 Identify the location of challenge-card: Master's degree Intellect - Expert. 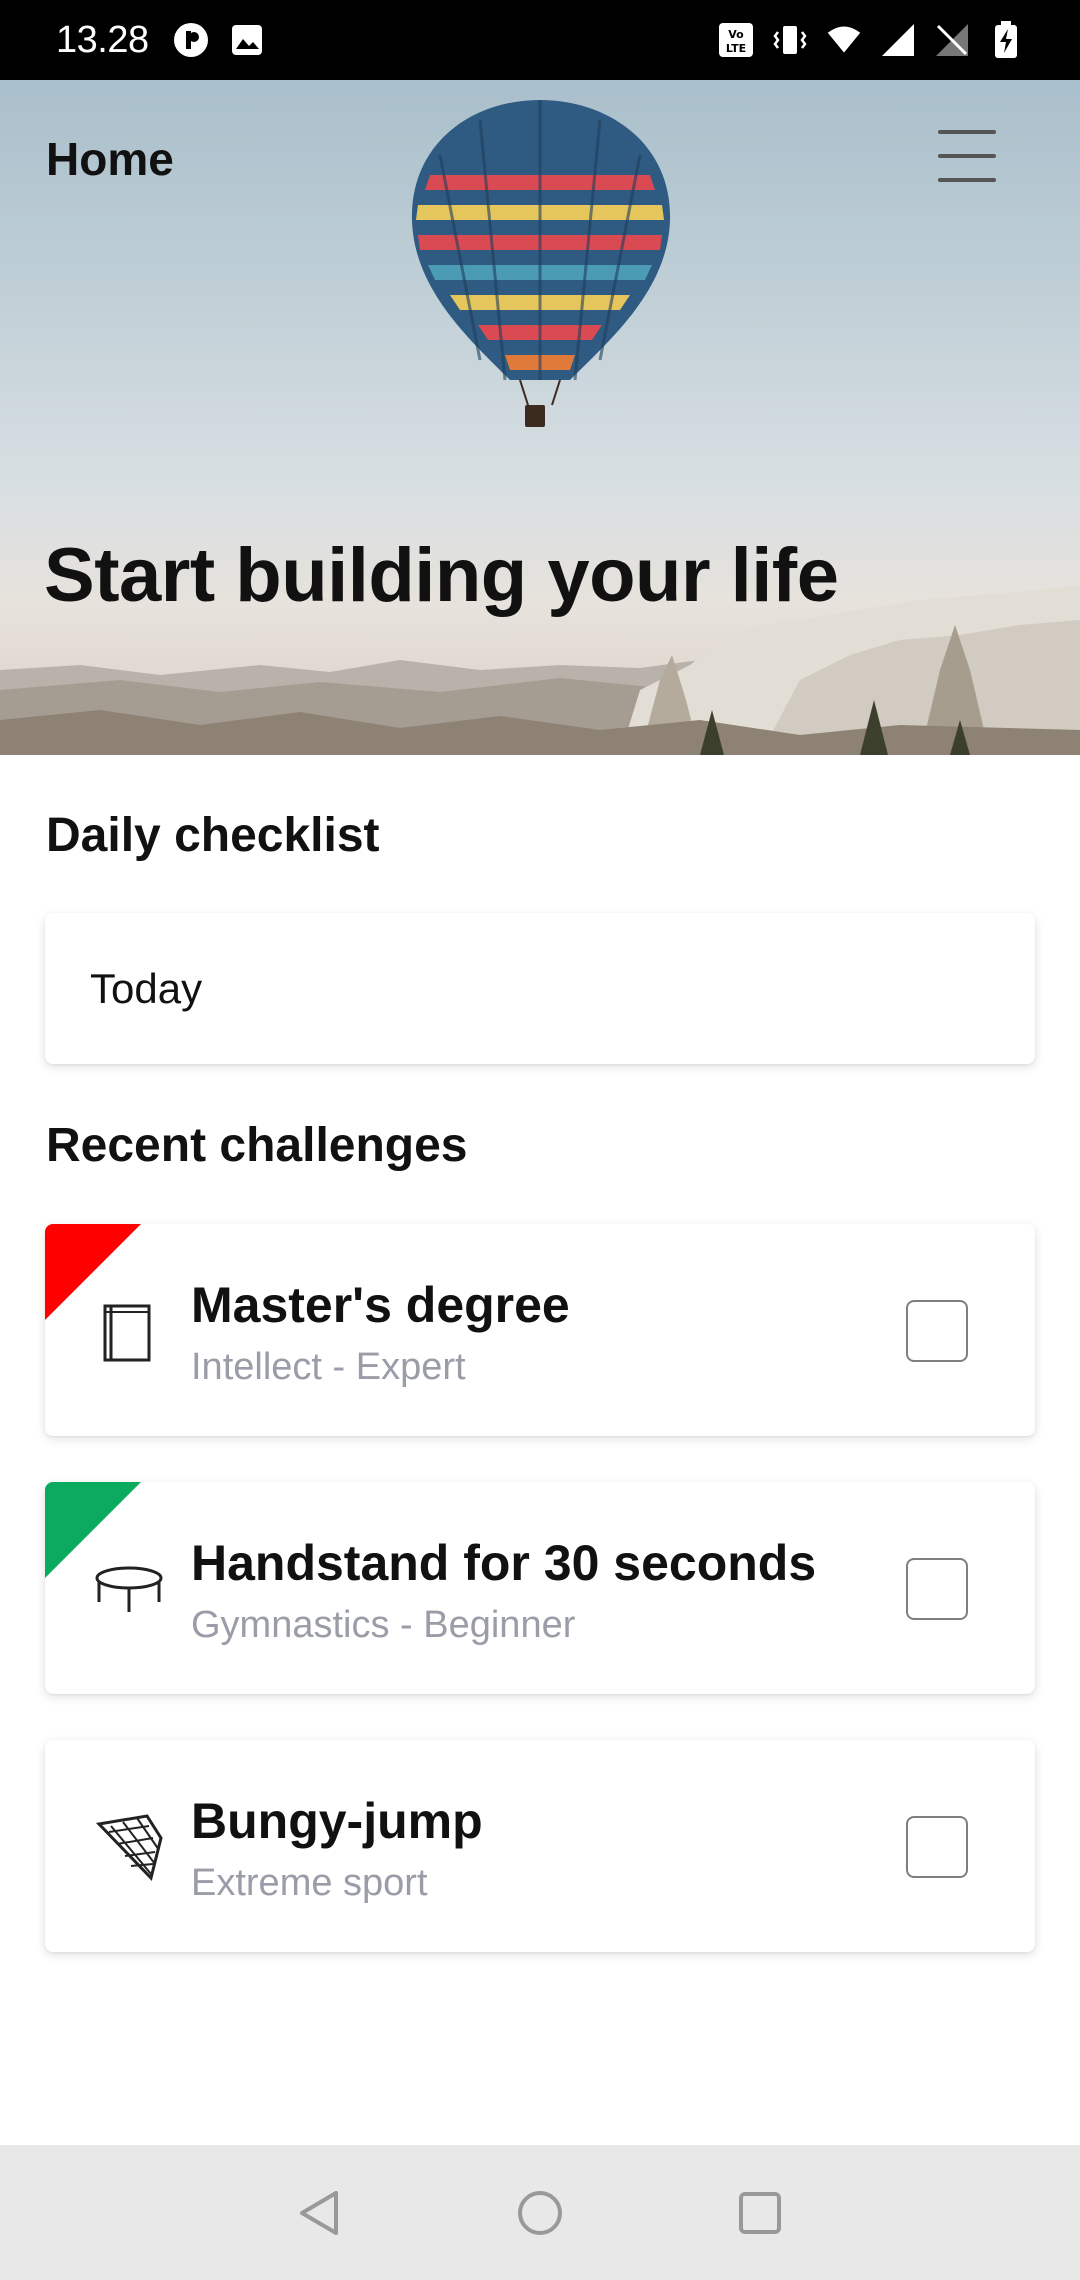
(540, 1330).